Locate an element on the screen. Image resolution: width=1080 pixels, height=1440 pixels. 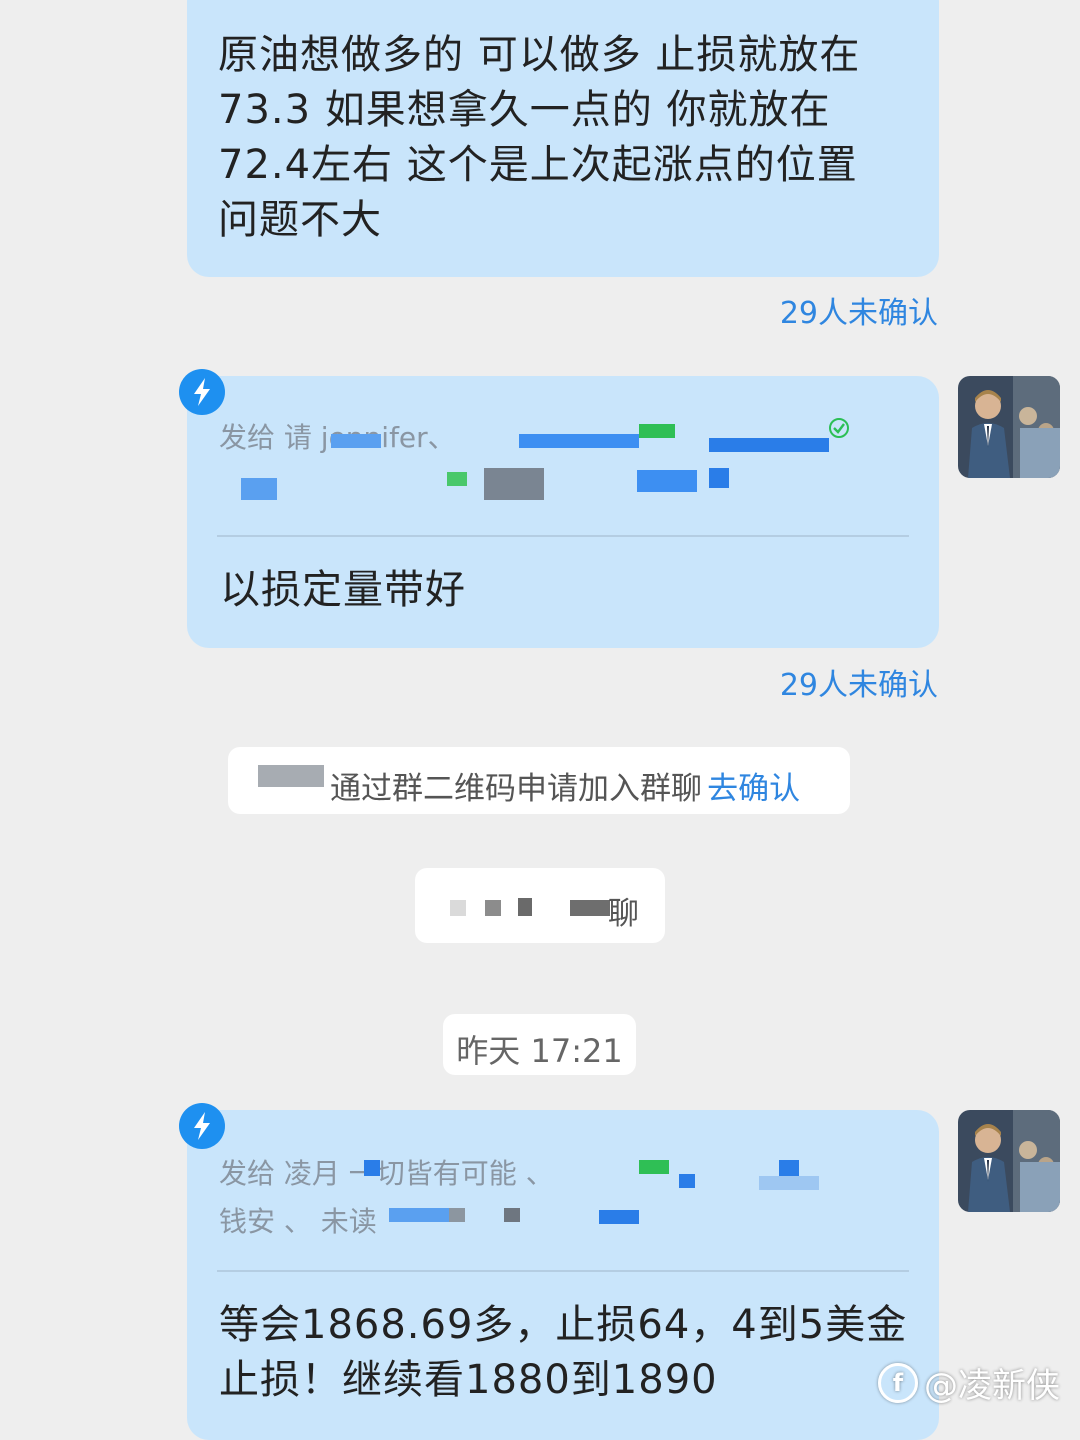
watermark: f @凌新侠 is located at coordinates (969, 1382).